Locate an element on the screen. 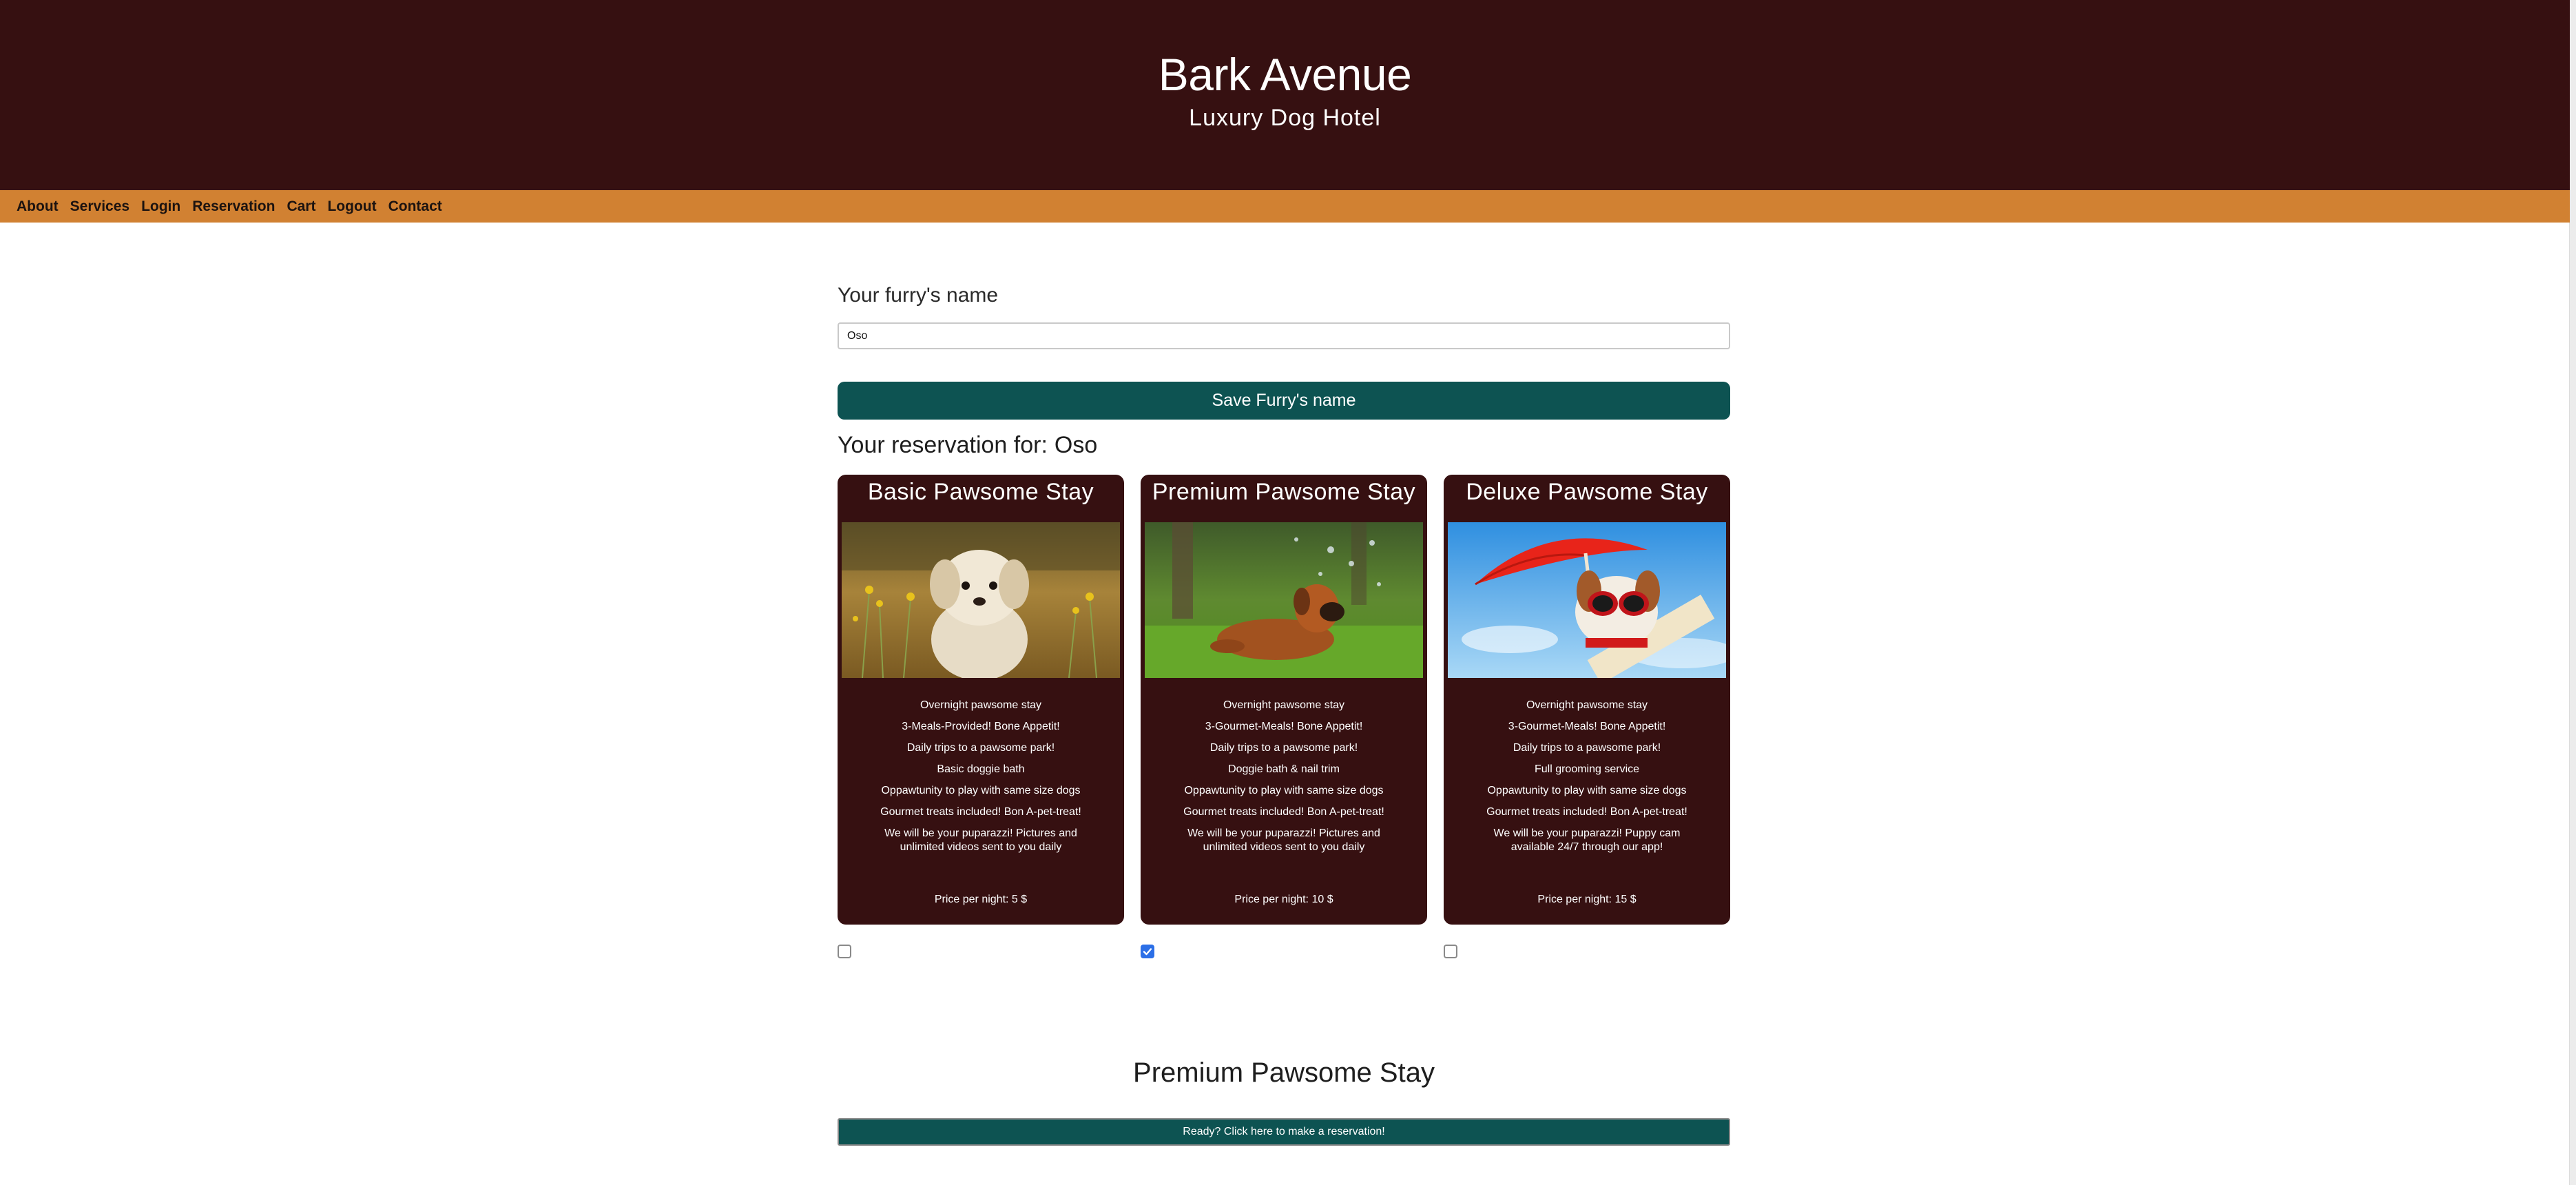  reservation-heading-label: Your reservation for: is located at coordinates (943, 445).